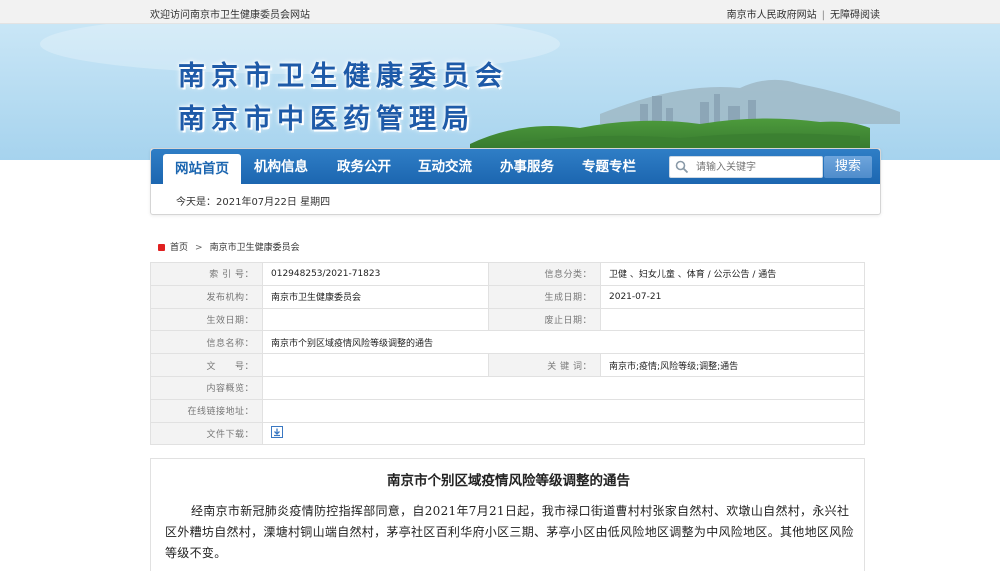 This screenshot has width=1000, height=571. Describe the element at coordinates (563, 342) in the screenshot. I see `info-name-value: 南京市个别区域疫情风险等级调整的通告` at that location.